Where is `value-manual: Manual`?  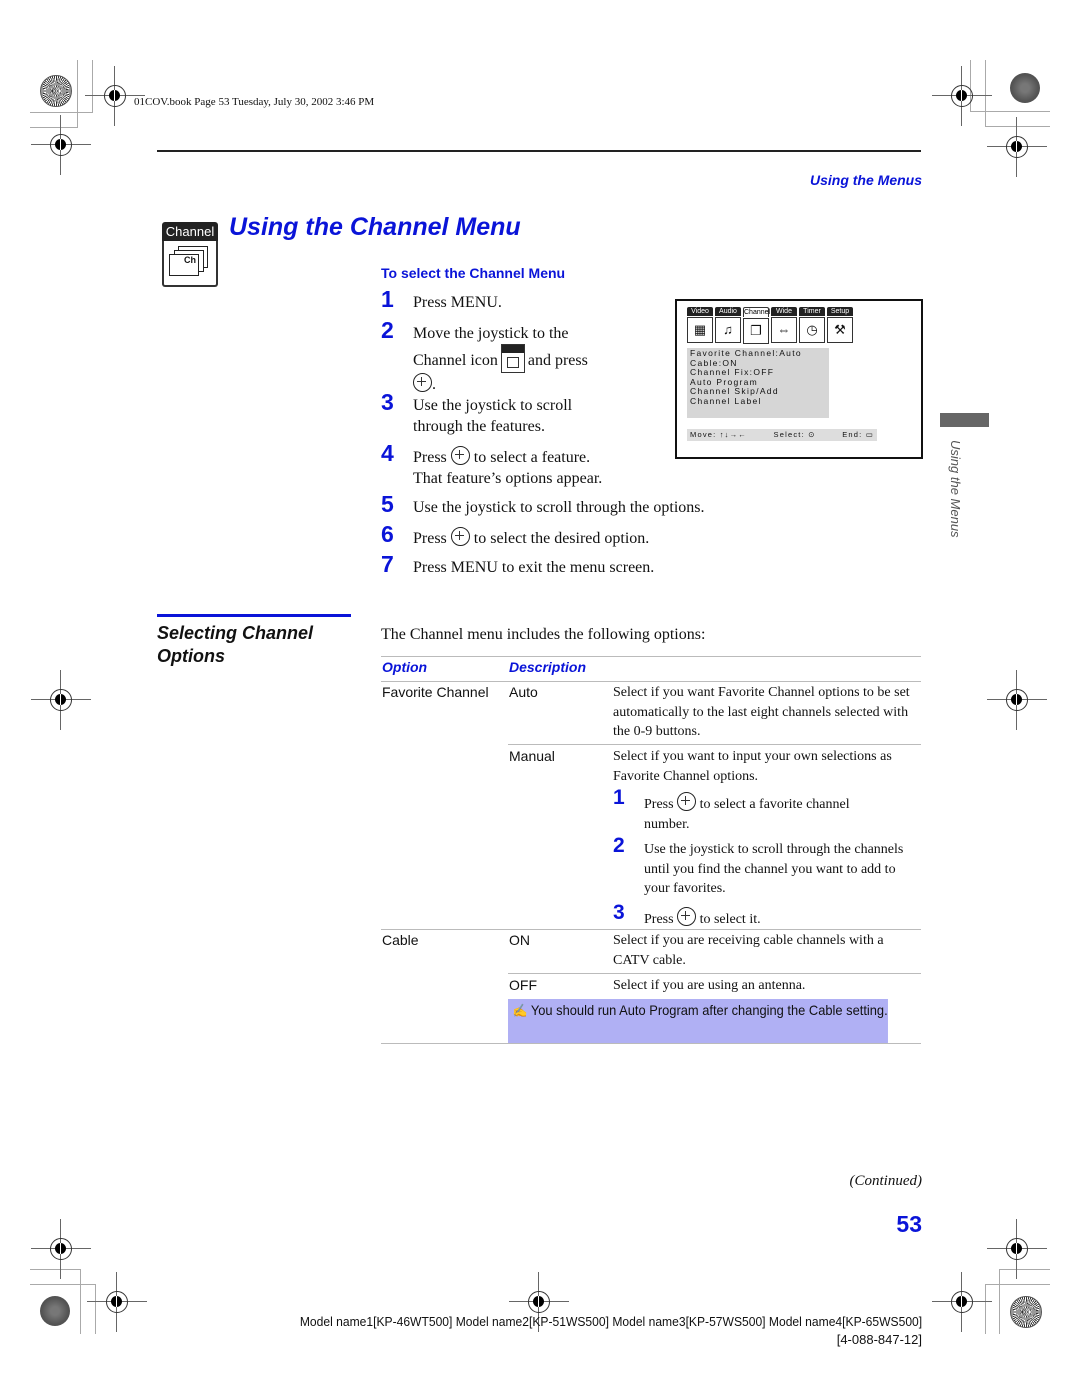
value-manual: Manual is located at coordinates (532, 756).